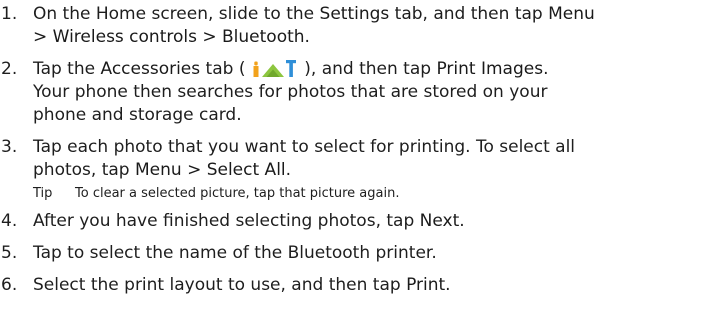 This screenshot has height=323, width=725. I want to click on ui-term-next: Next, so click(439, 221).